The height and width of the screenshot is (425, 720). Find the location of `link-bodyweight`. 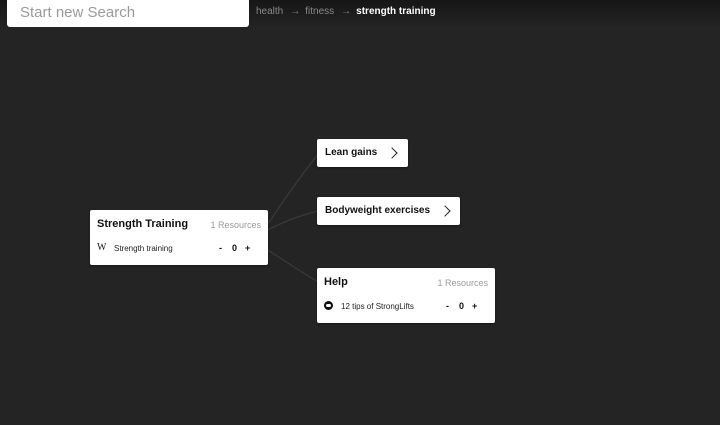

link-bodyweight is located at coordinates (293, 220).